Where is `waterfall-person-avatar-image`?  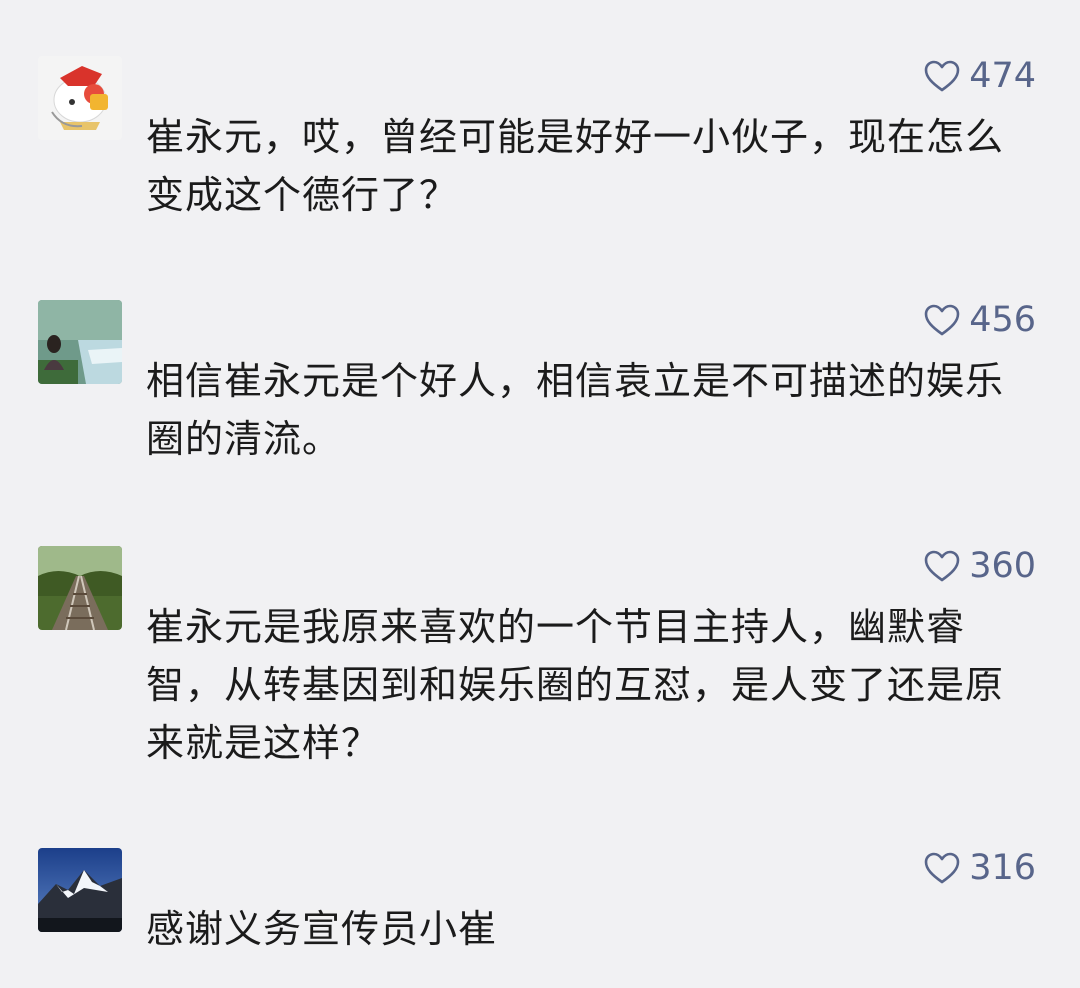
waterfall-person-avatar-image is located at coordinates (80, 342).